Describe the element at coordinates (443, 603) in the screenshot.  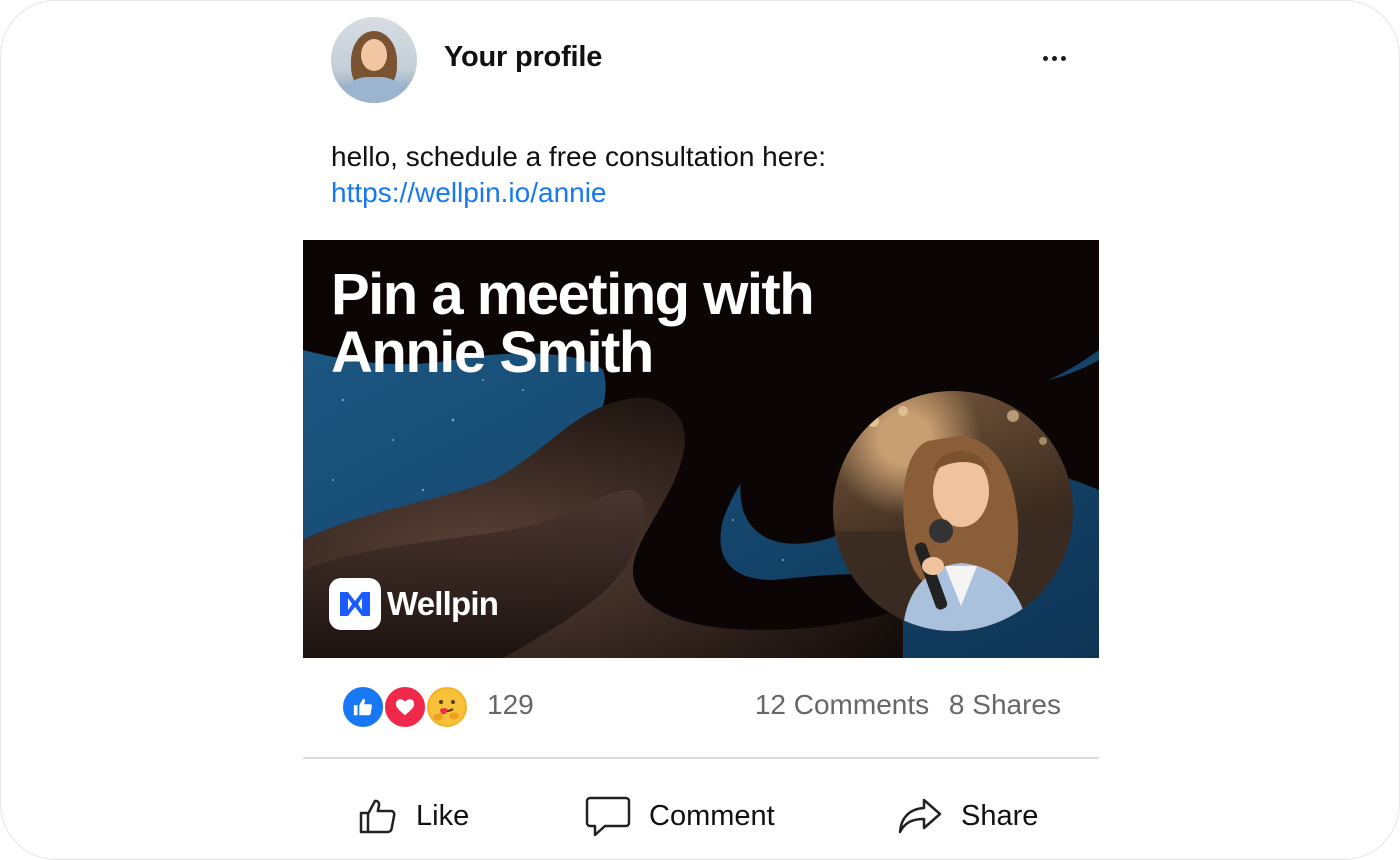
I see `wellpin-logo-text: Wellpin` at that location.